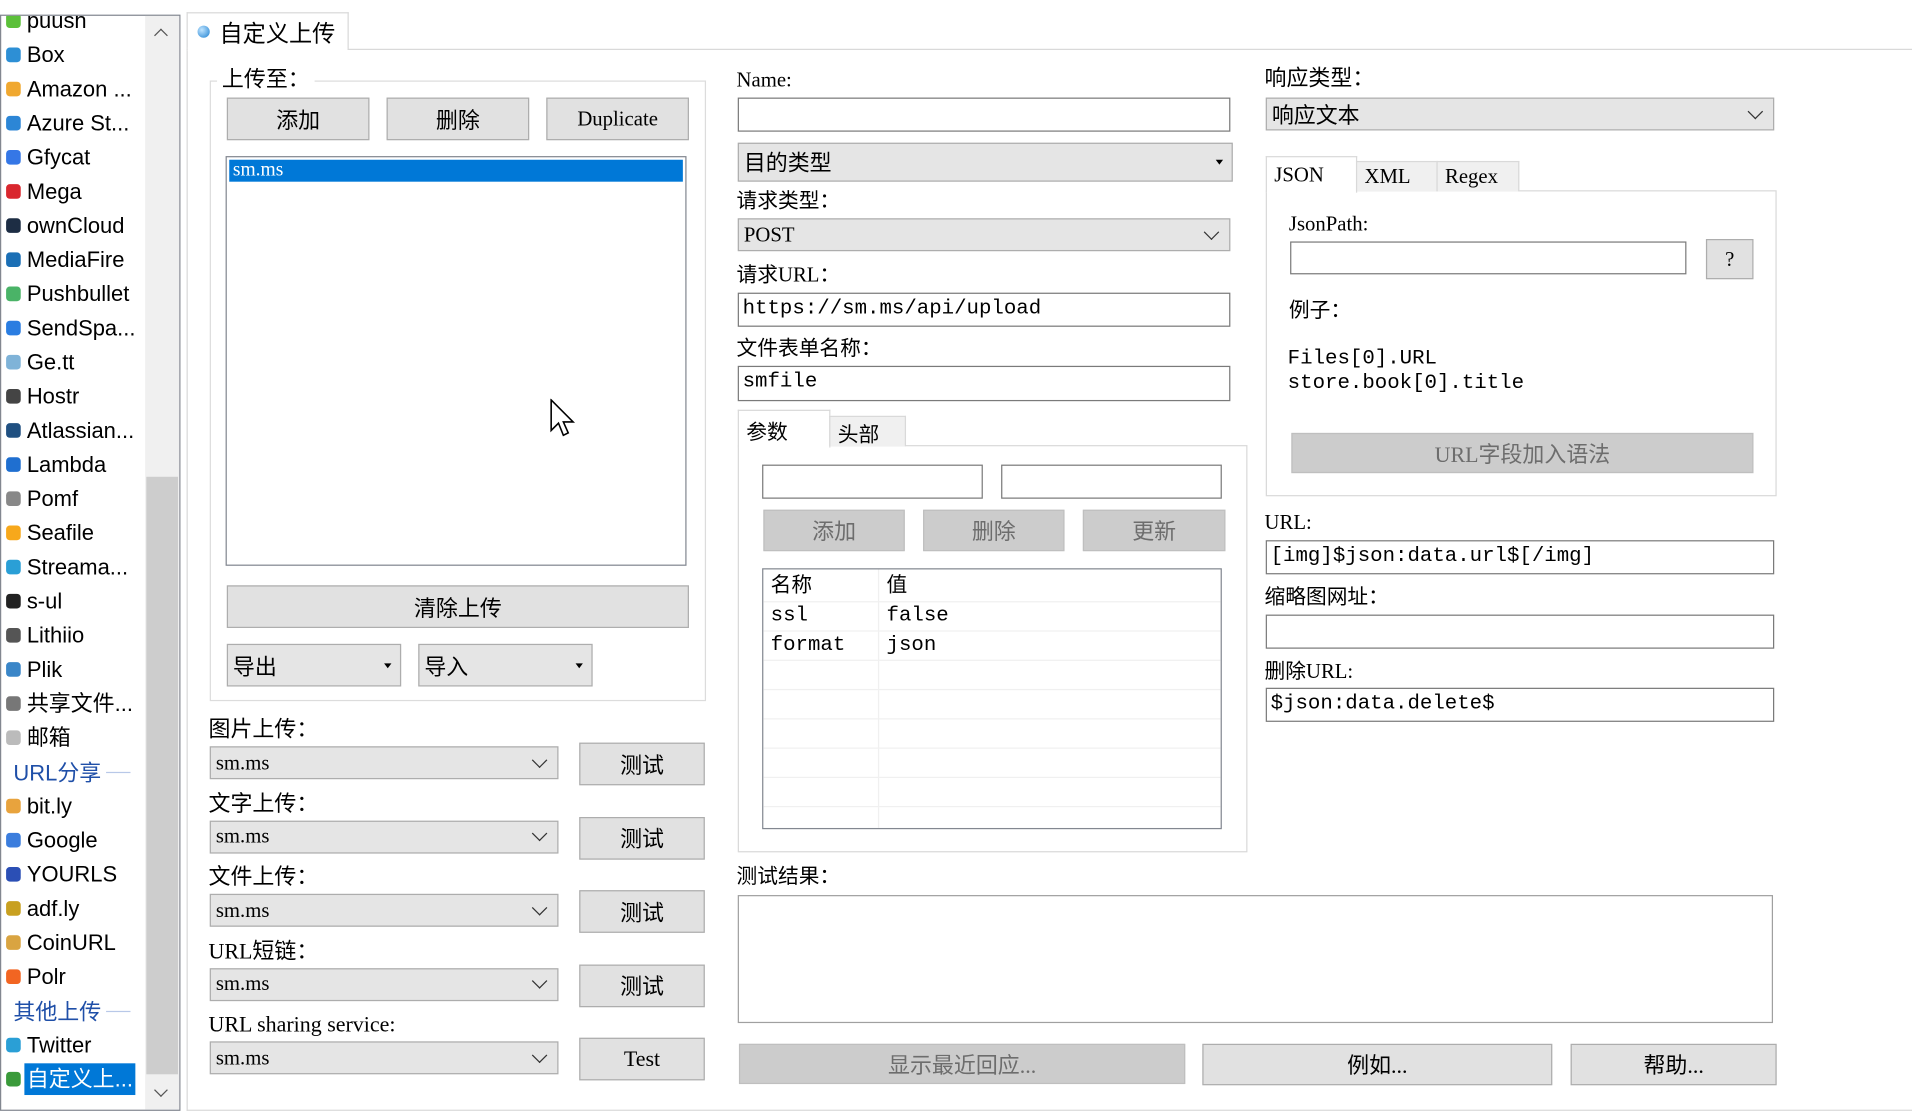 The width and height of the screenshot is (1912, 1115). I want to click on column-header-value: 值, so click(1049, 586).